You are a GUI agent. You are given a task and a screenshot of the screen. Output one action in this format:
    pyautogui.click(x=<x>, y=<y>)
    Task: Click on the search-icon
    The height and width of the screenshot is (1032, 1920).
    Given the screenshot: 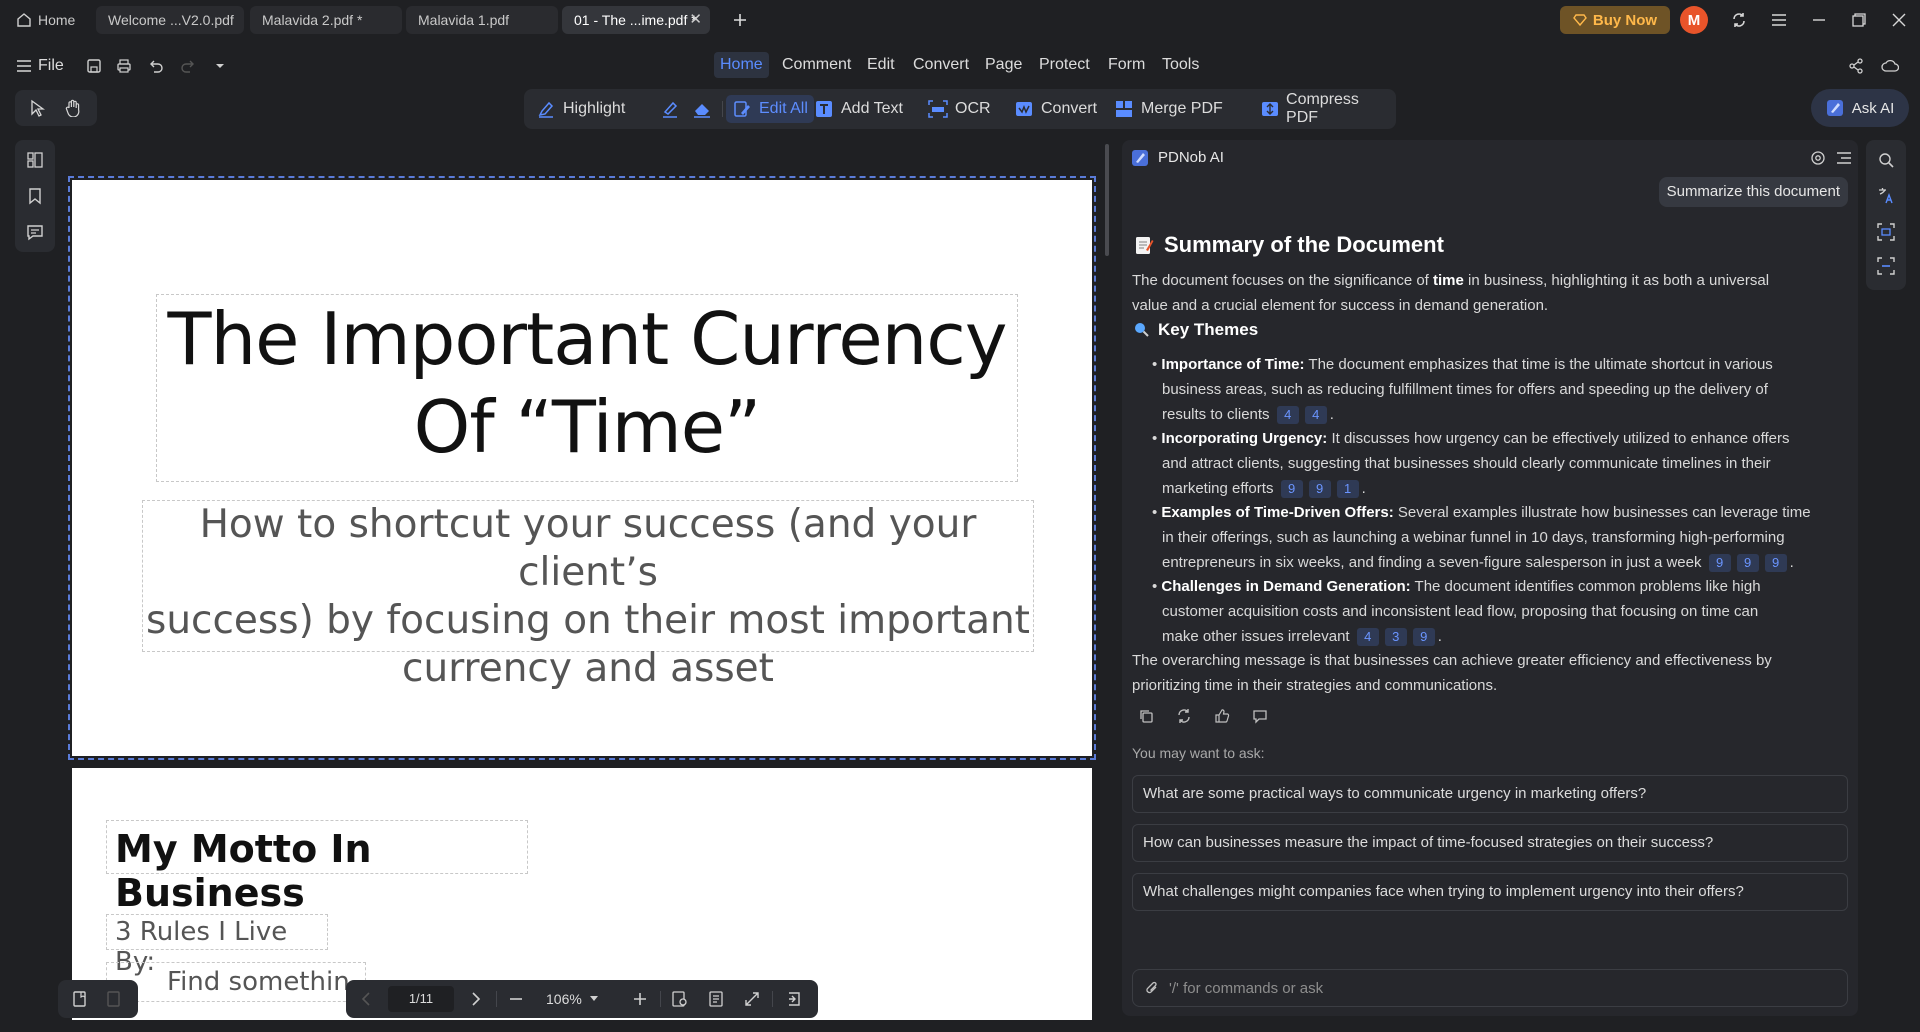 What is the action you would take?
    pyautogui.click(x=1886, y=160)
    